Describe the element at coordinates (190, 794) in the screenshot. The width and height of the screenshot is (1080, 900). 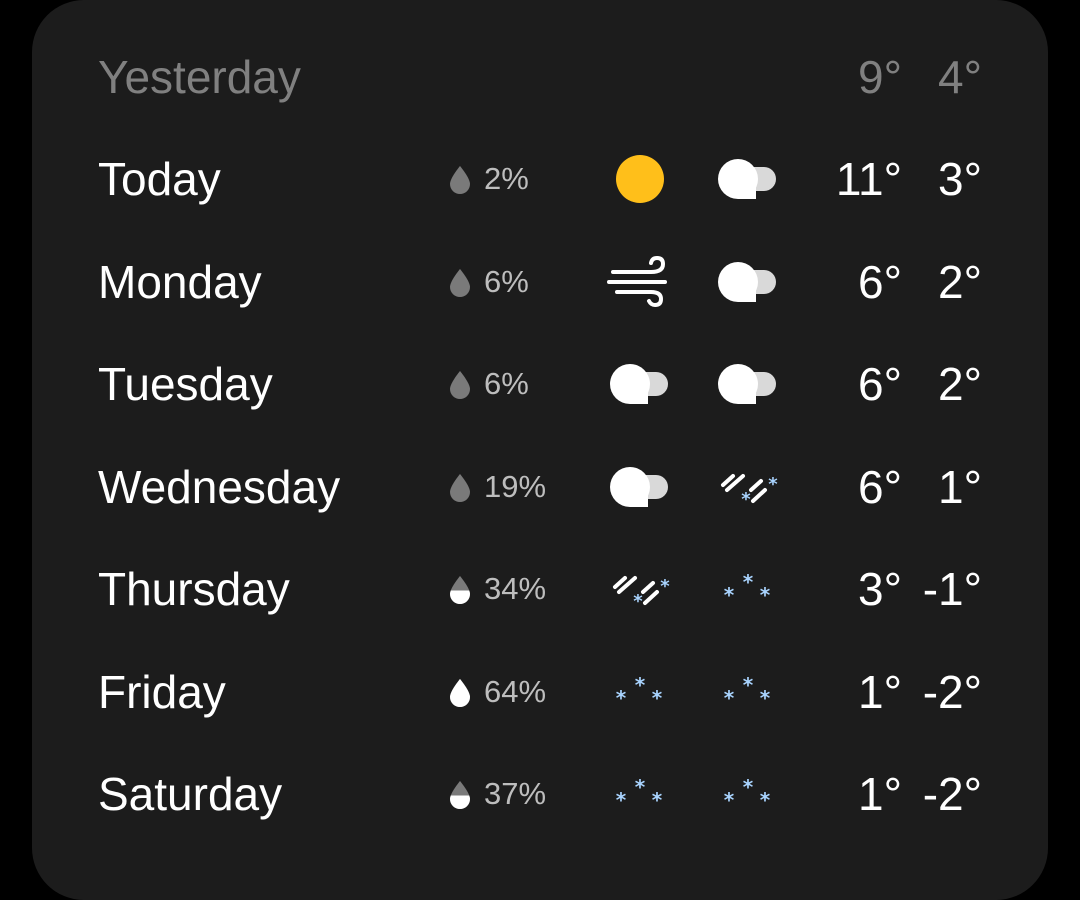
I see `day-label: Saturday` at that location.